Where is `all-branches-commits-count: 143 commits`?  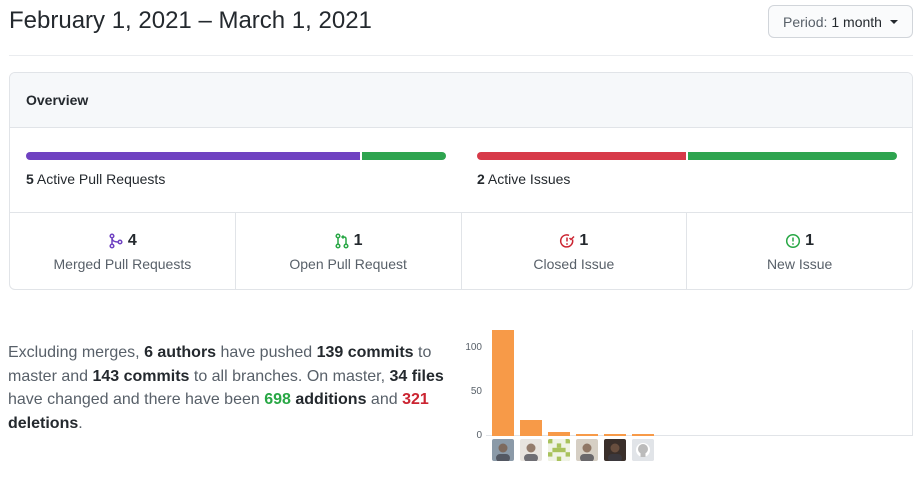
all-branches-commits-count: 143 commits is located at coordinates (141, 376).